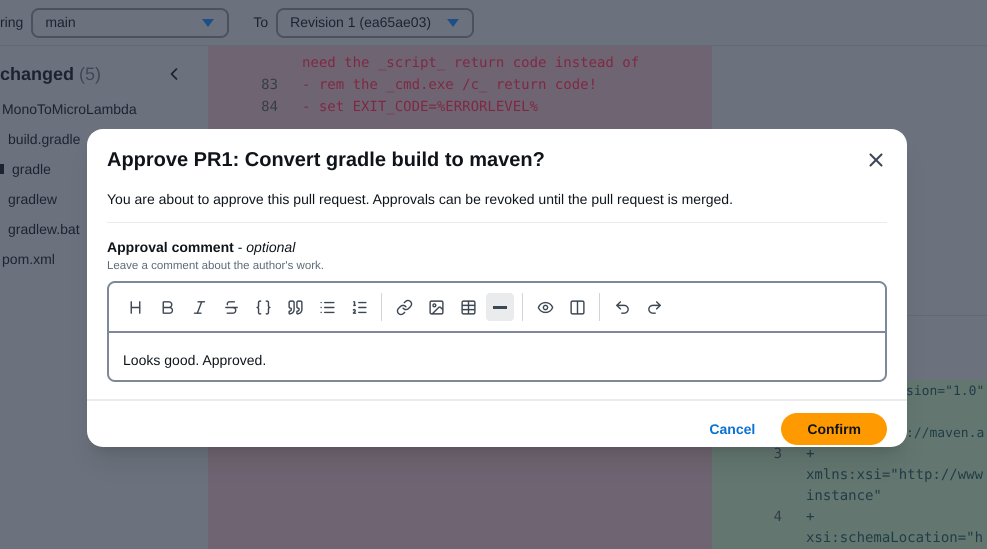  What do you see at coordinates (130, 23) in the screenshot?
I see `source-select: main` at bounding box center [130, 23].